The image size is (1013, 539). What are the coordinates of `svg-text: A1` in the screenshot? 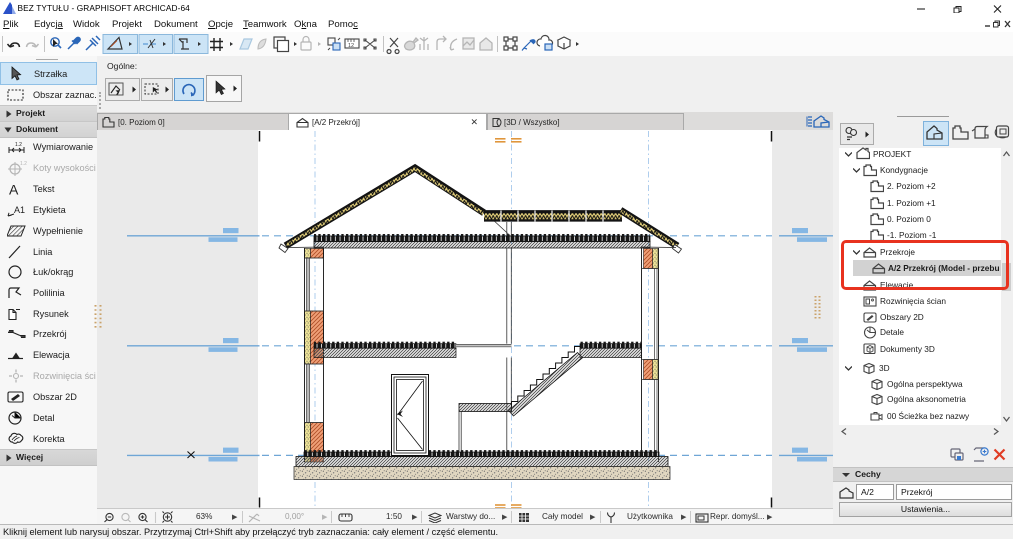 It's located at (19, 210).